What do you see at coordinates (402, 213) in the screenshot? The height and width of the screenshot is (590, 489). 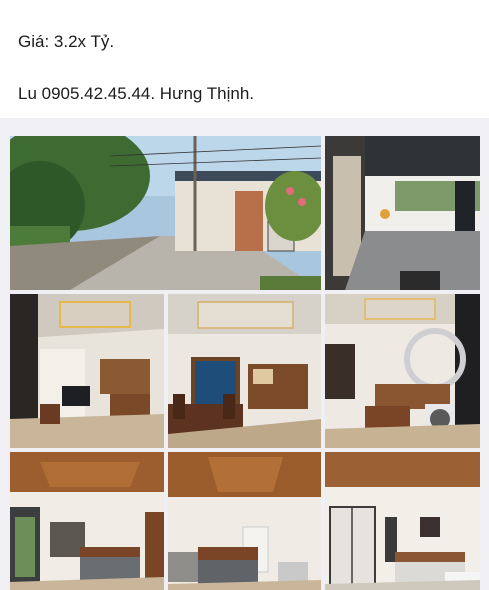 I see `photo-garage-hall` at bounding box center [402, 213].